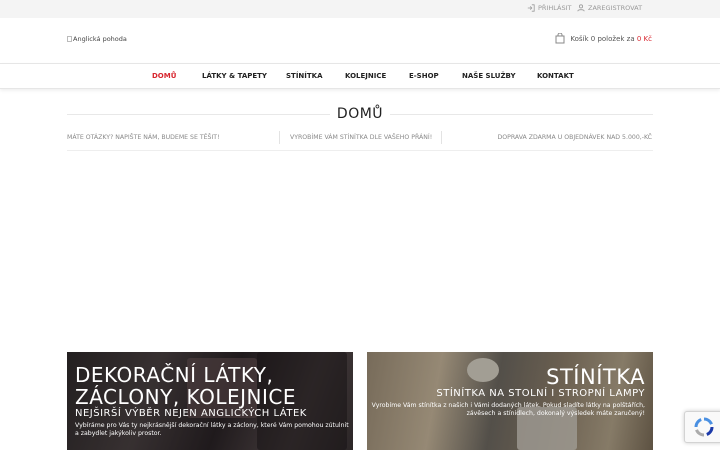 Image resolution: width=720 pixels, height=450 pixels. What do you see at coordinates (174, 375) in the screenshot?
I see `banner-fabrics-title-1: Dekorační látky,` at bounding box center [174, 375].